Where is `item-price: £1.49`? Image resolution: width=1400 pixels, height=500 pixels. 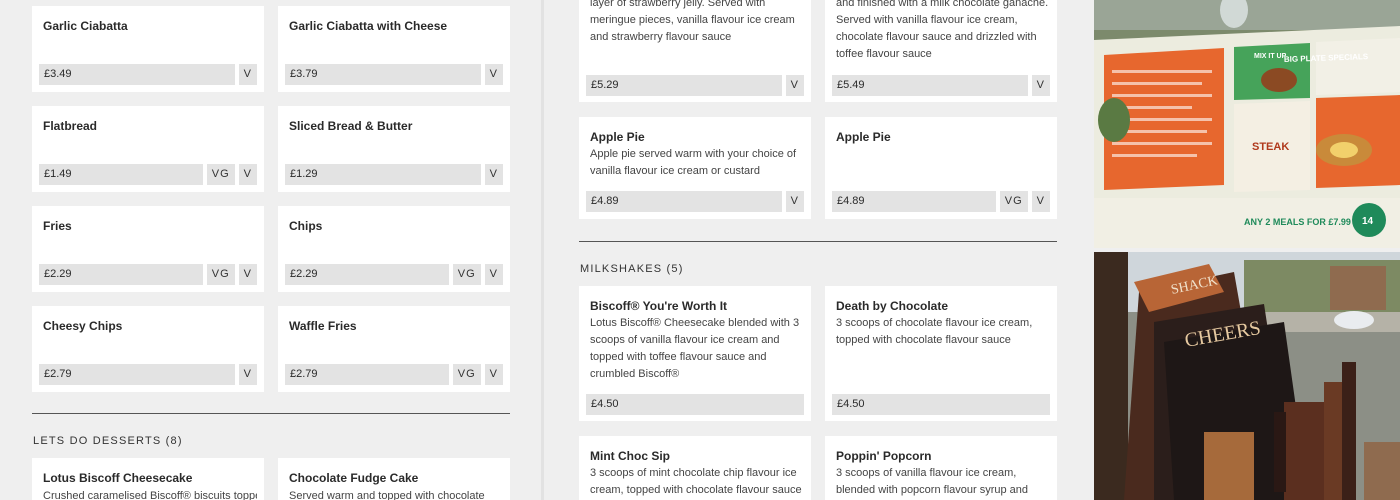 item-price: £1.49 is located at coordinates (121, 174).